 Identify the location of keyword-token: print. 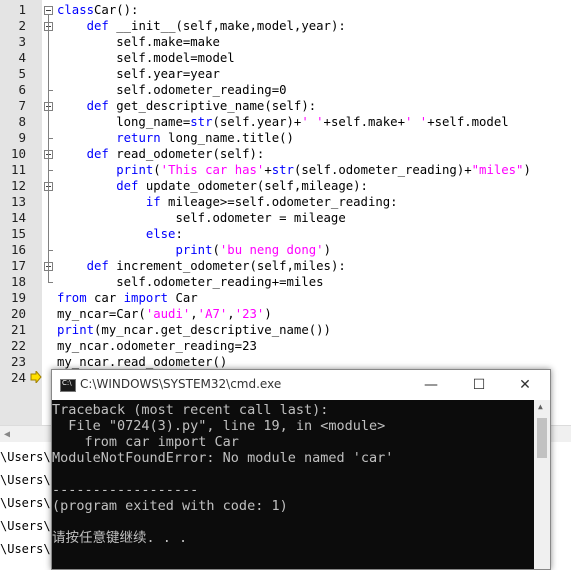
(194, 250).